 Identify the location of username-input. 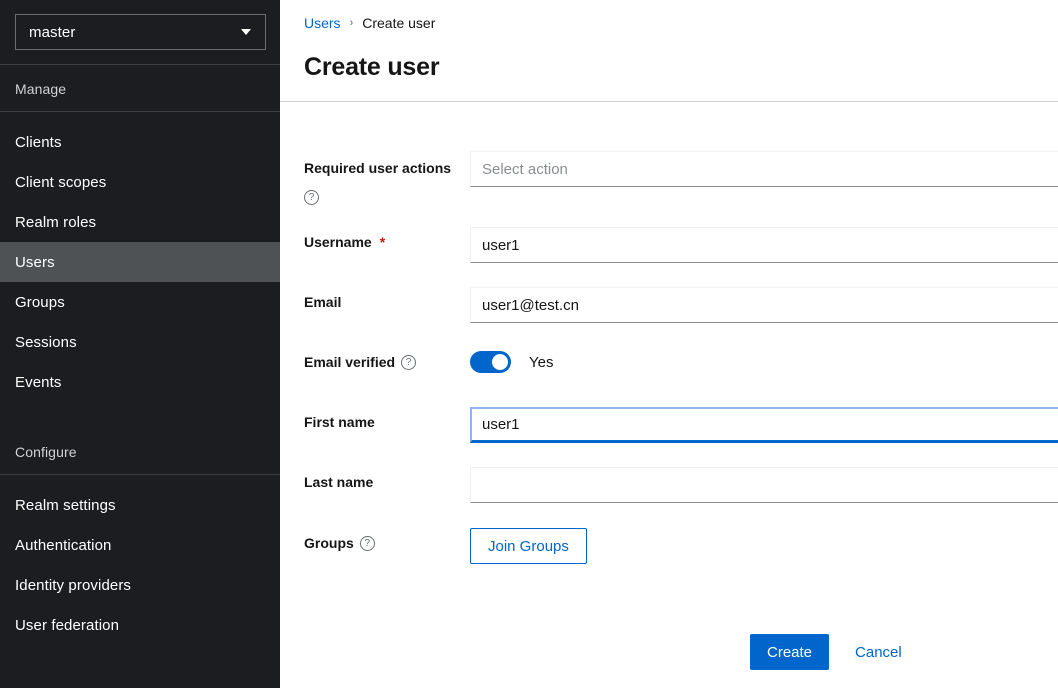
(764, 245).